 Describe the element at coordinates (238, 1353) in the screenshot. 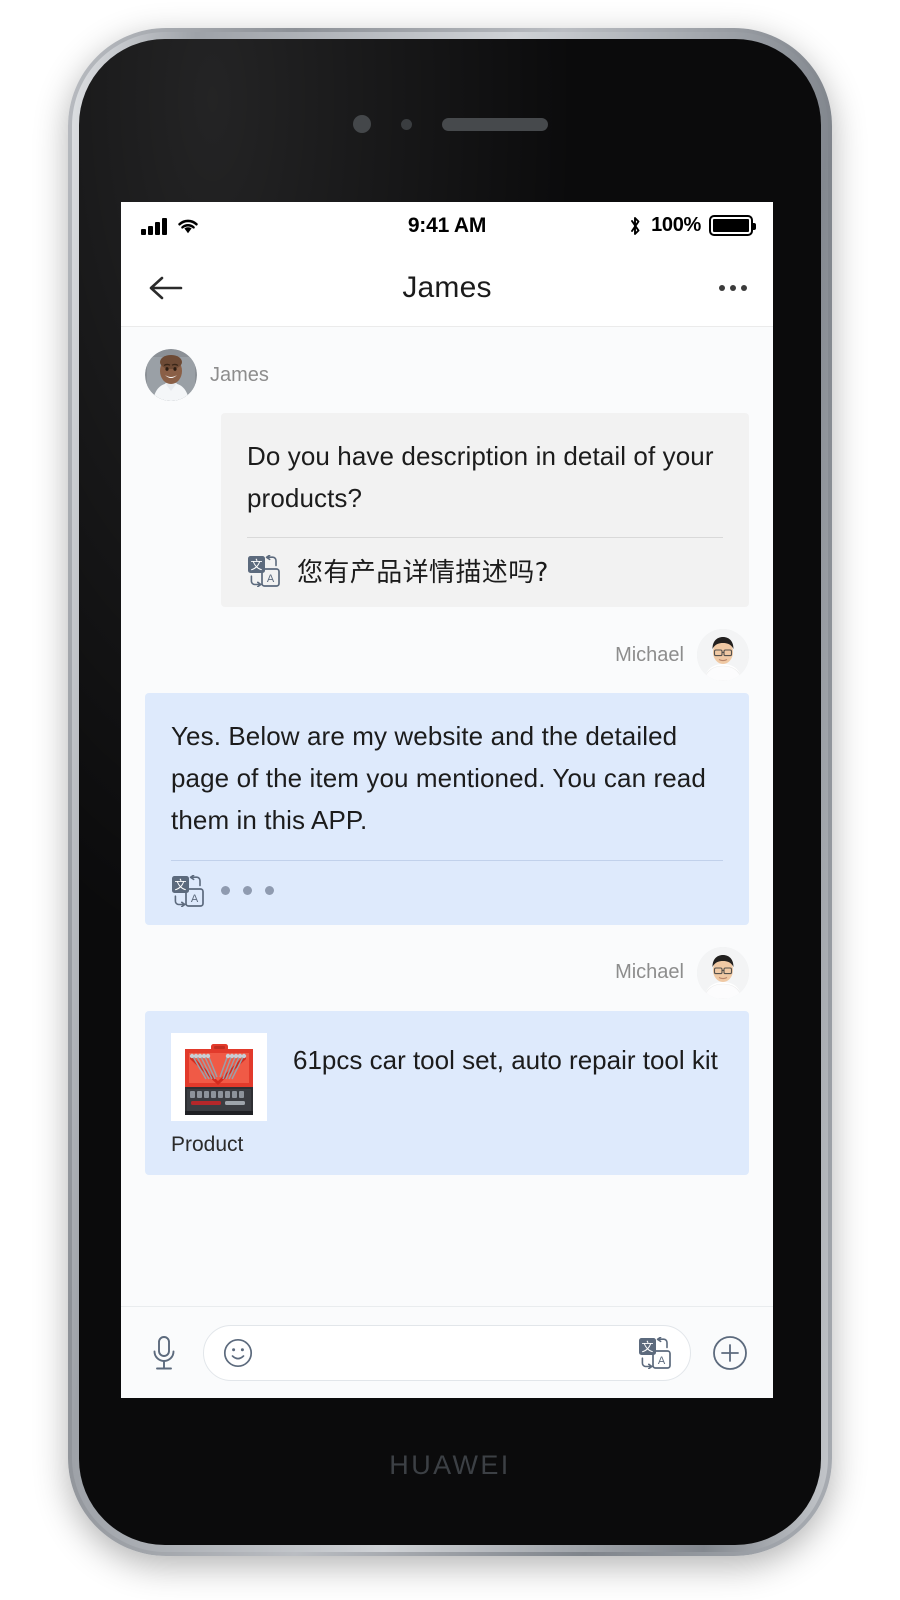

I see `smiley-icon` at that location.